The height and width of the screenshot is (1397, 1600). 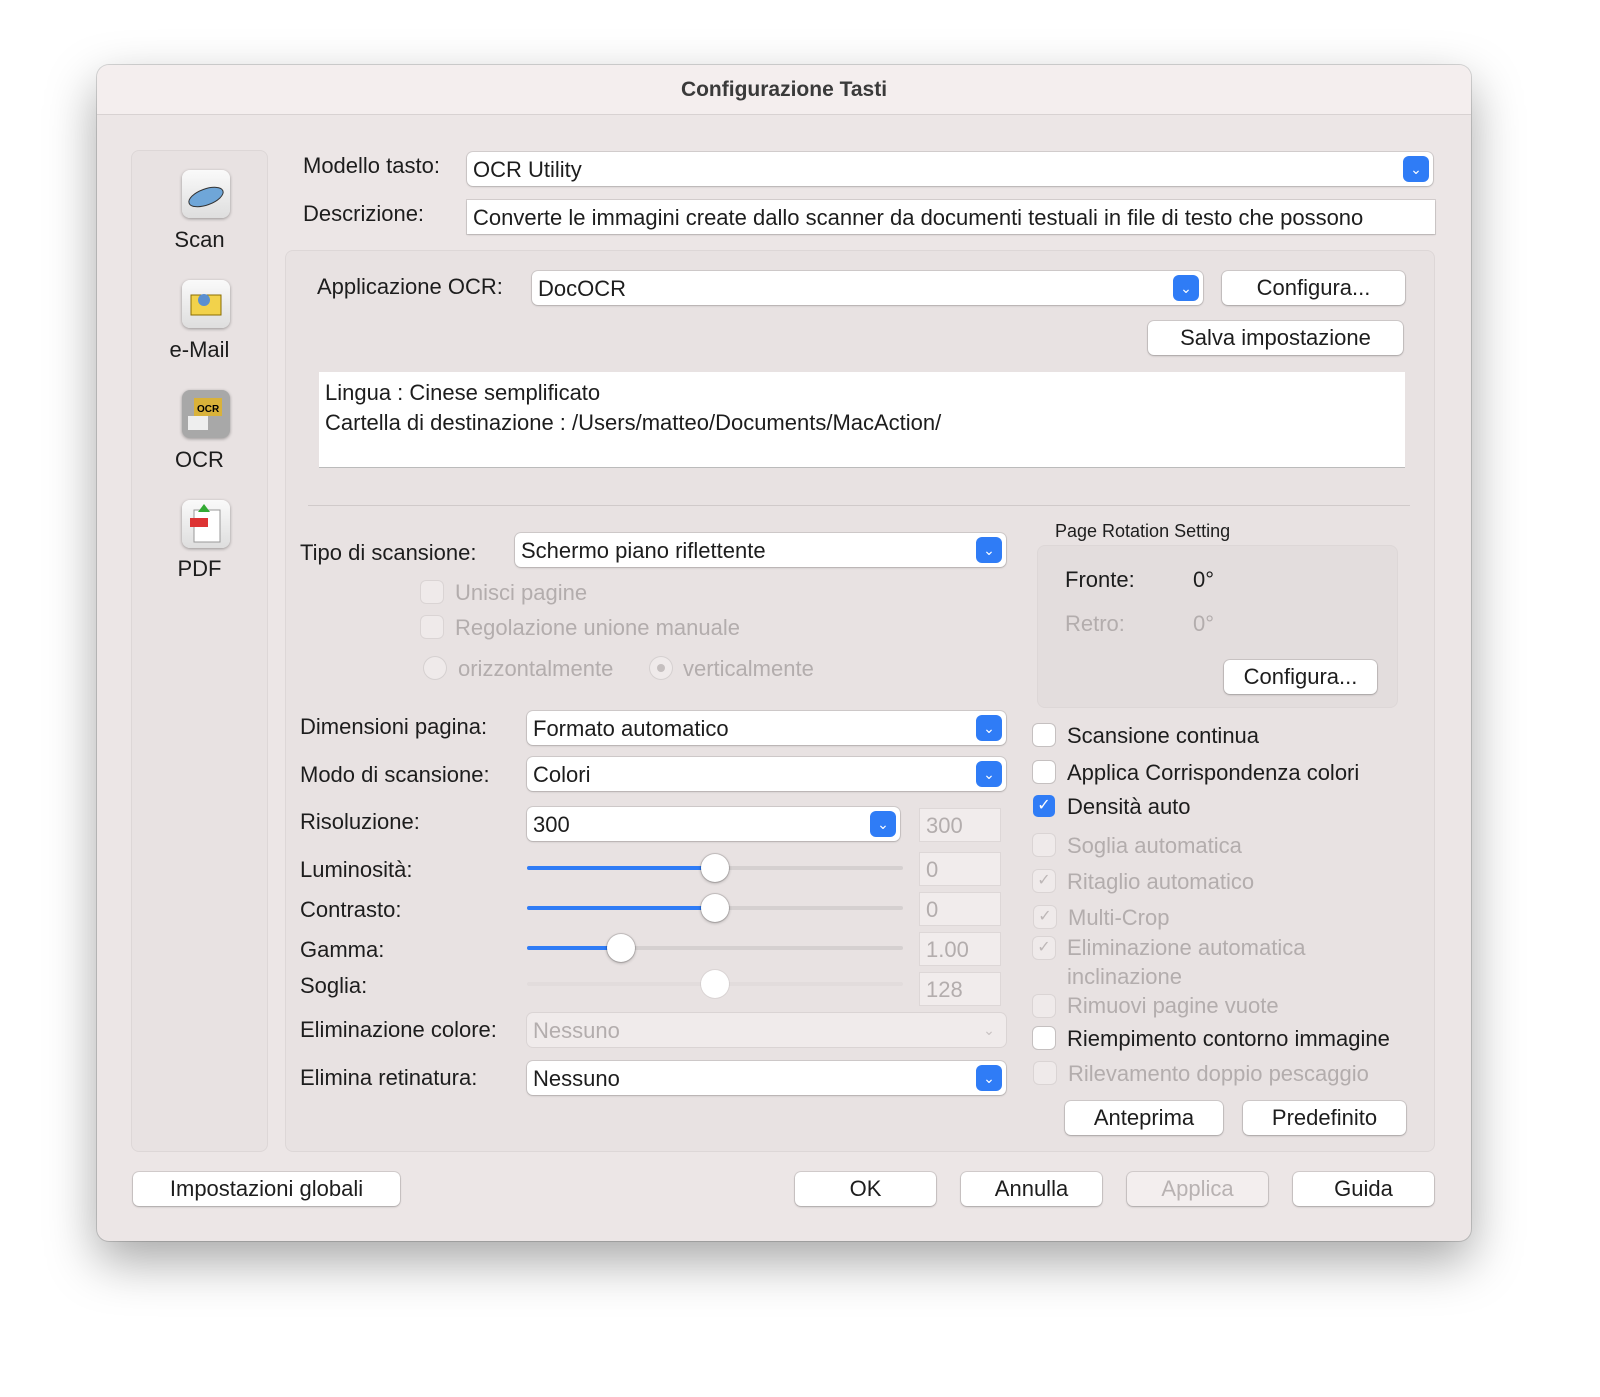 What do you see at coordinates (766, 774) in the screenshot?
I see `scan-mode-select: Colori ⌄` at bounding box center [766, 774].